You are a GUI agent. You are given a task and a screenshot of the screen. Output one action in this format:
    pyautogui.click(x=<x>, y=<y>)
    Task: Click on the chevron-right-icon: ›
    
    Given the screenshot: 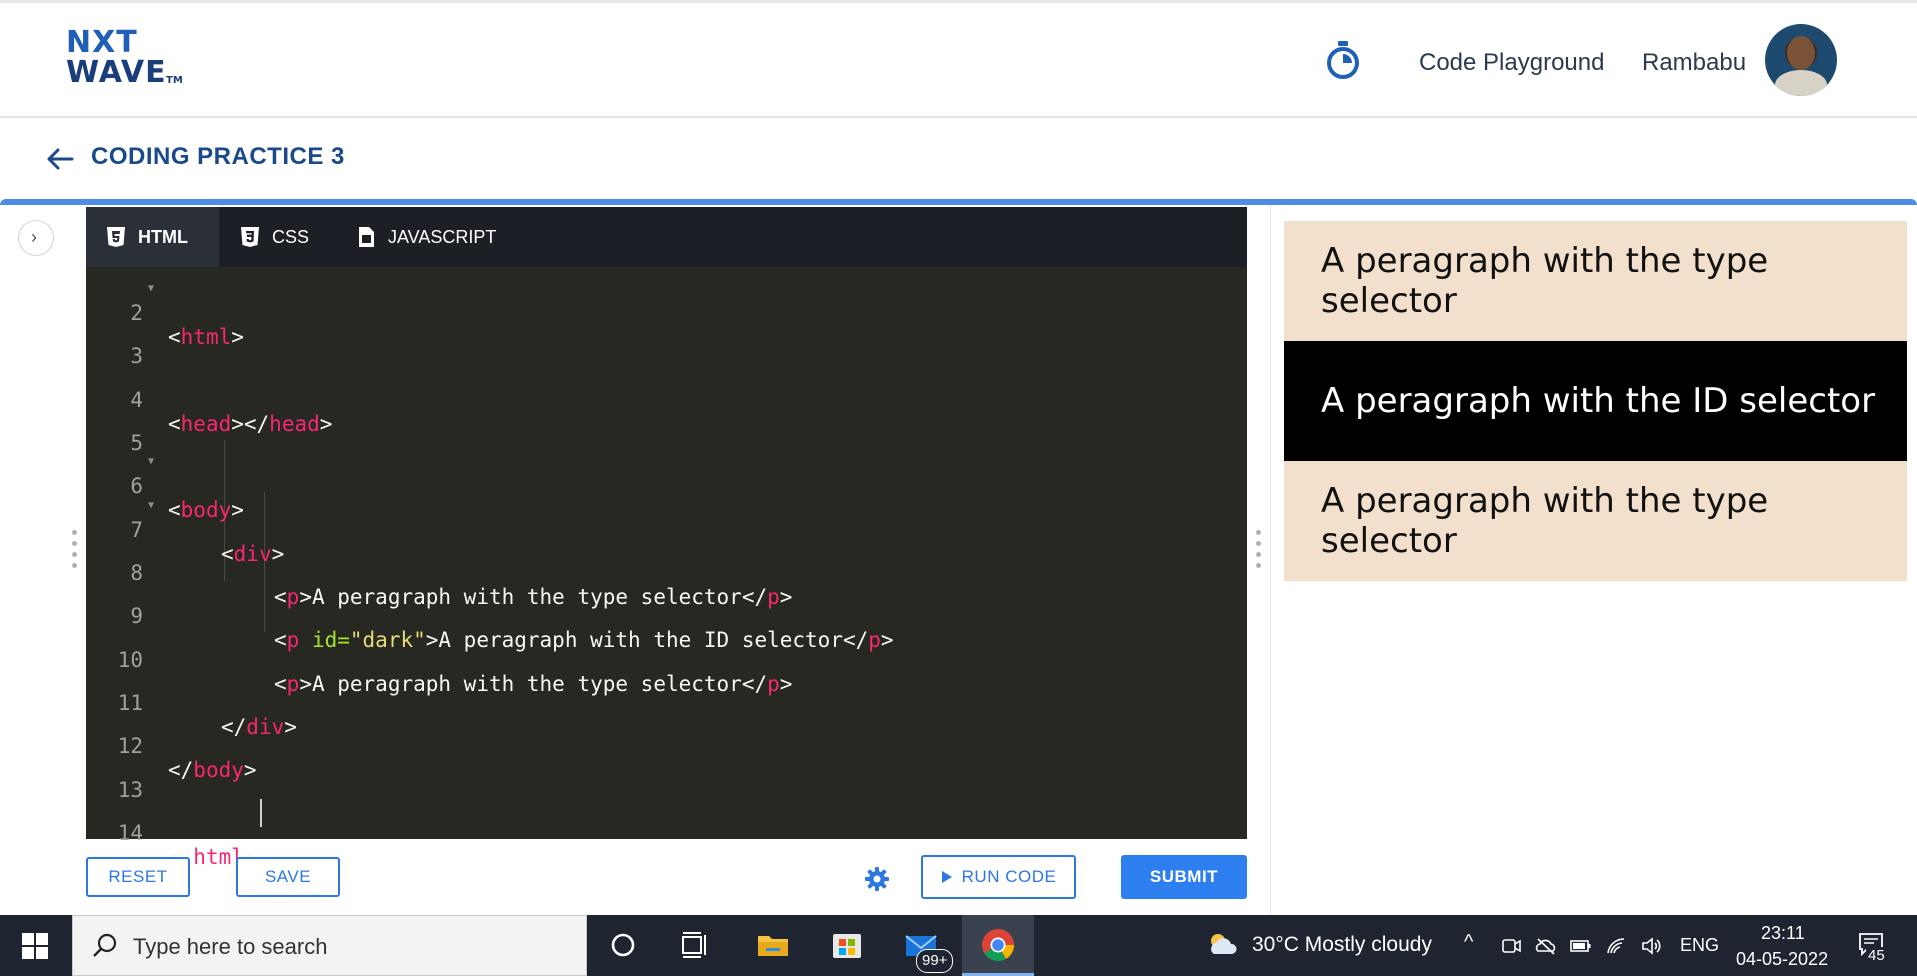 What is the action you would take?
    pyautogui.click(x=34, y=237)
    